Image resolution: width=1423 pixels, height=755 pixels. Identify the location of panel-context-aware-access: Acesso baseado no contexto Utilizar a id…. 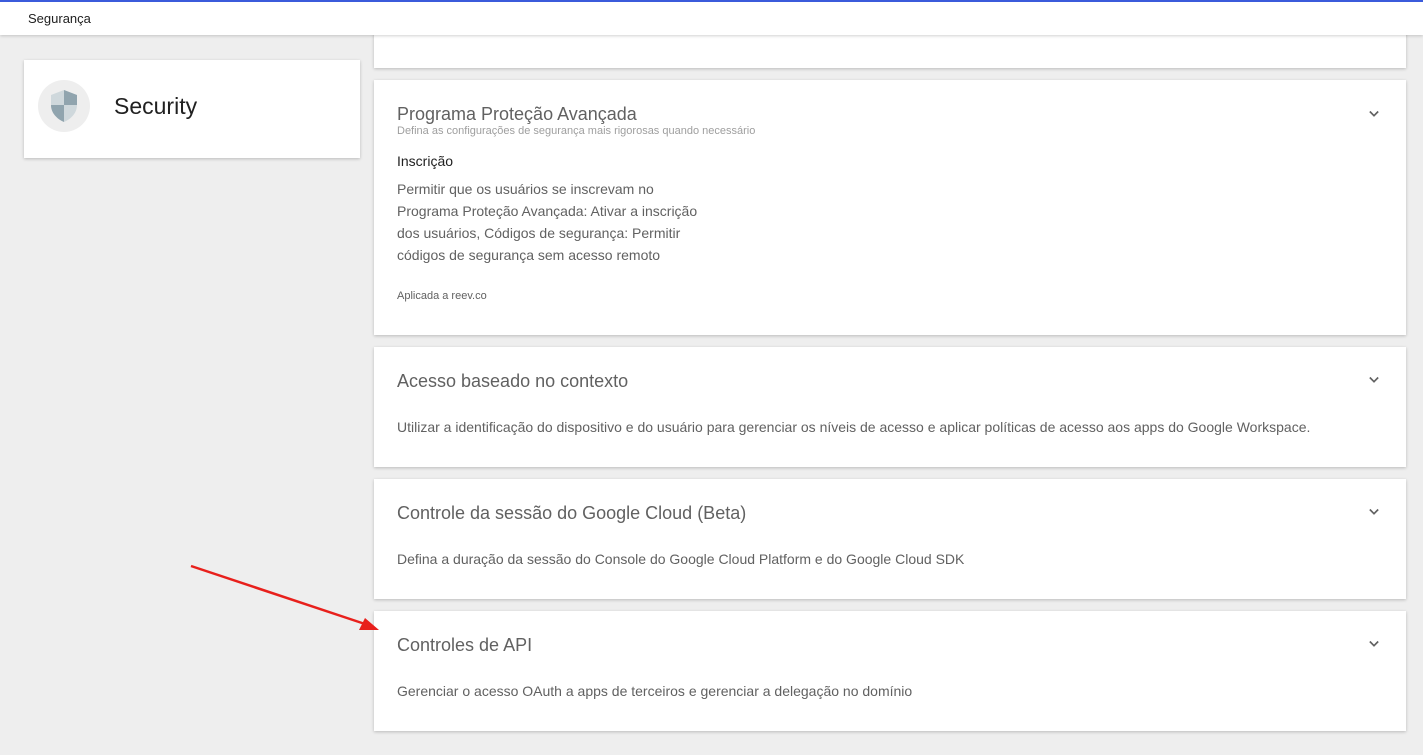
(890, 407).